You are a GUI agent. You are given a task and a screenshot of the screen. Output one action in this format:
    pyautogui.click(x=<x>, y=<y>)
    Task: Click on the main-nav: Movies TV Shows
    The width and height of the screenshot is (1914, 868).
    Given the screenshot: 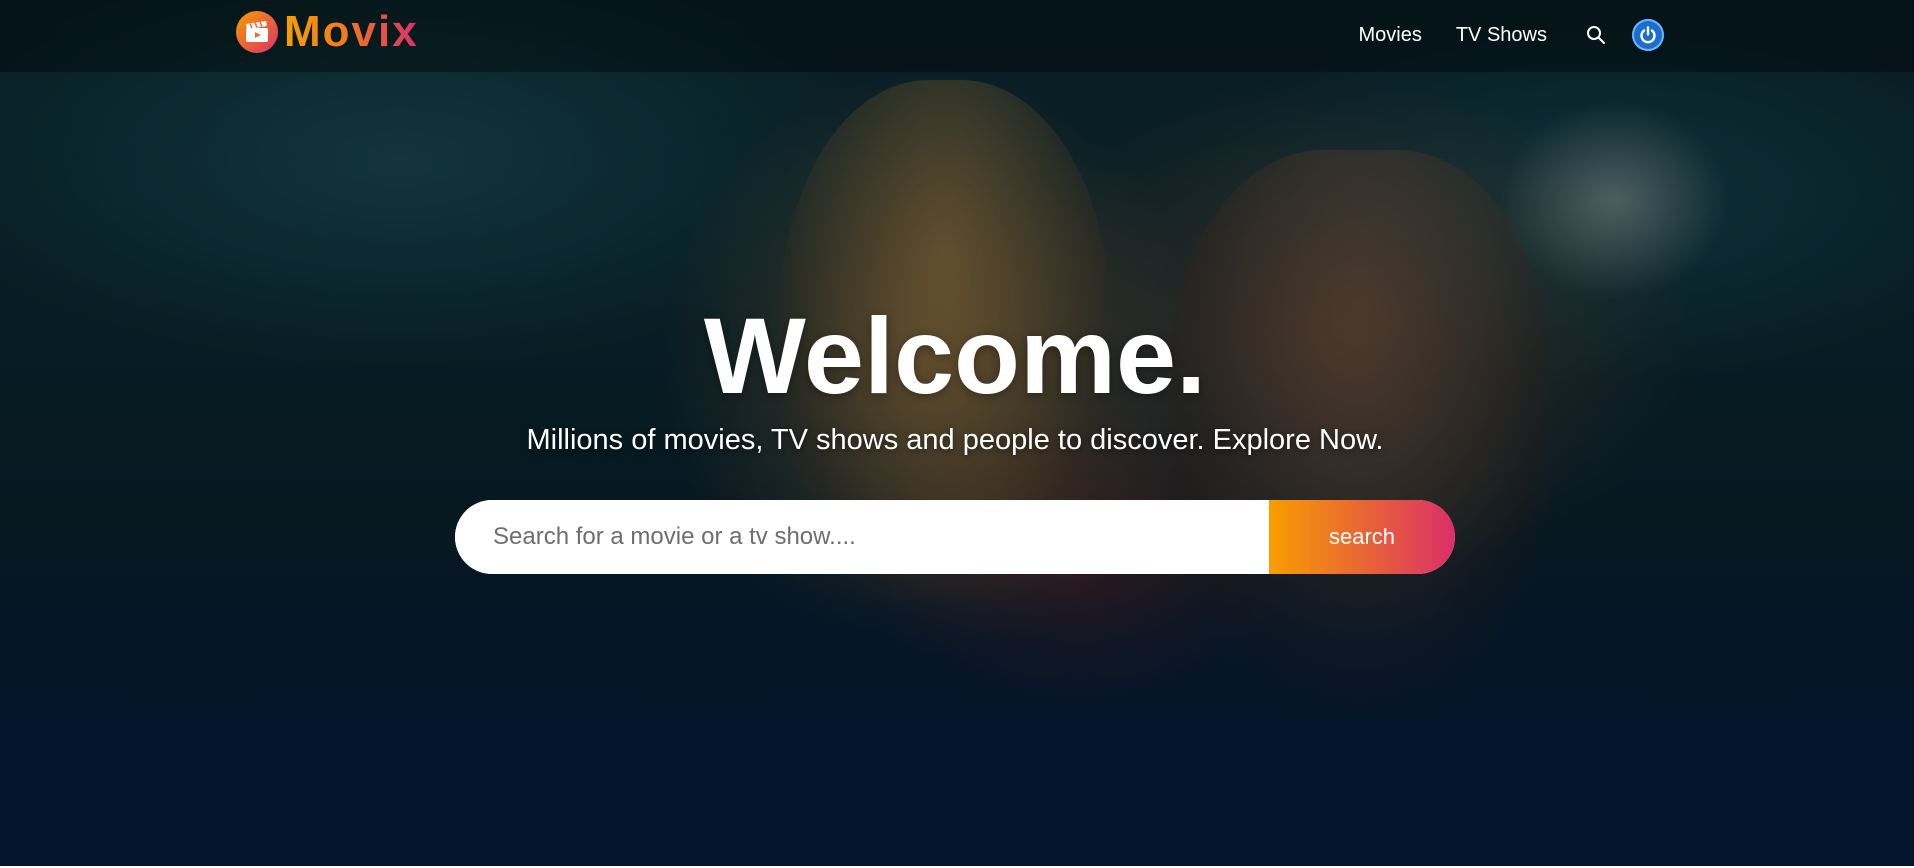 What is the action you would take?
    pyautogui.click(x=1502, y=35)
    